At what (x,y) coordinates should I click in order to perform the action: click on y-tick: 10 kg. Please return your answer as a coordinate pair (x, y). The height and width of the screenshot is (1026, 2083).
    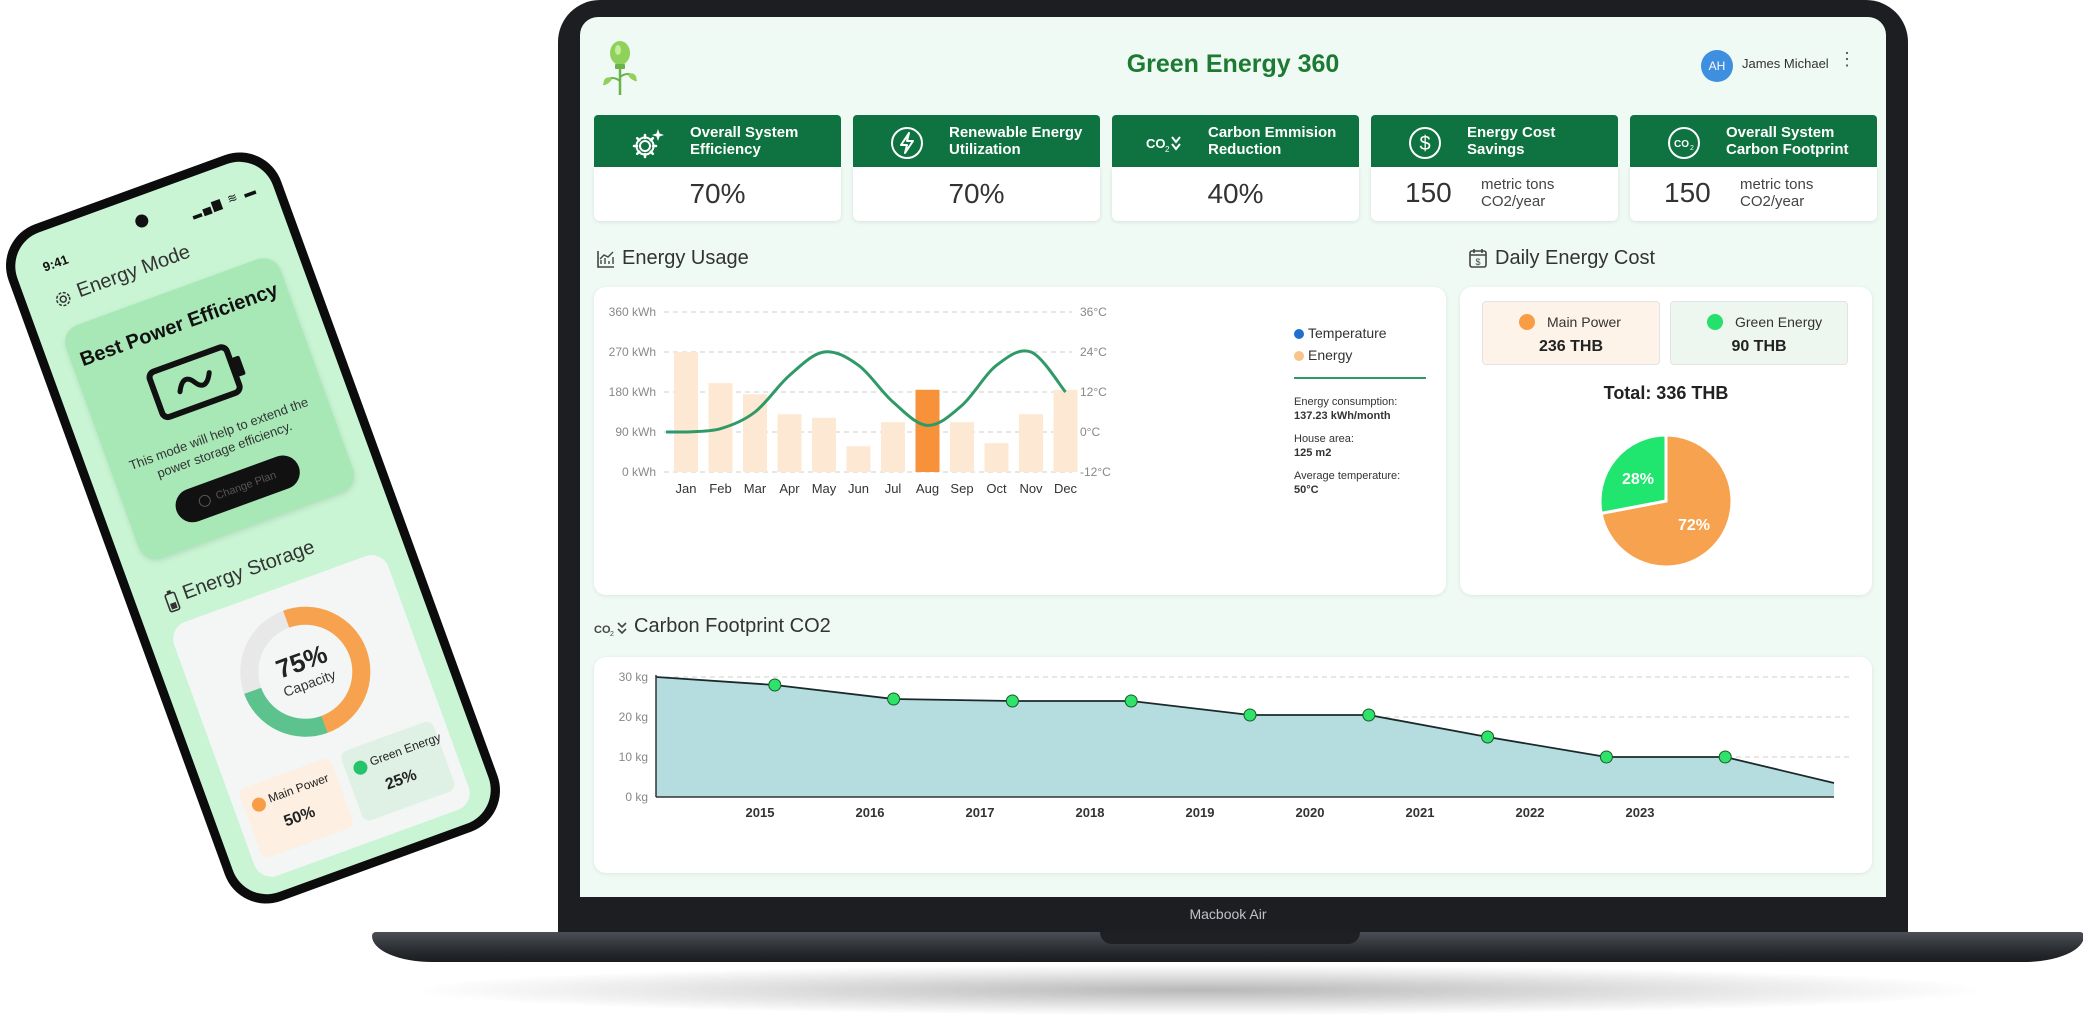
    Looking at the image, I should click on (633, 757).